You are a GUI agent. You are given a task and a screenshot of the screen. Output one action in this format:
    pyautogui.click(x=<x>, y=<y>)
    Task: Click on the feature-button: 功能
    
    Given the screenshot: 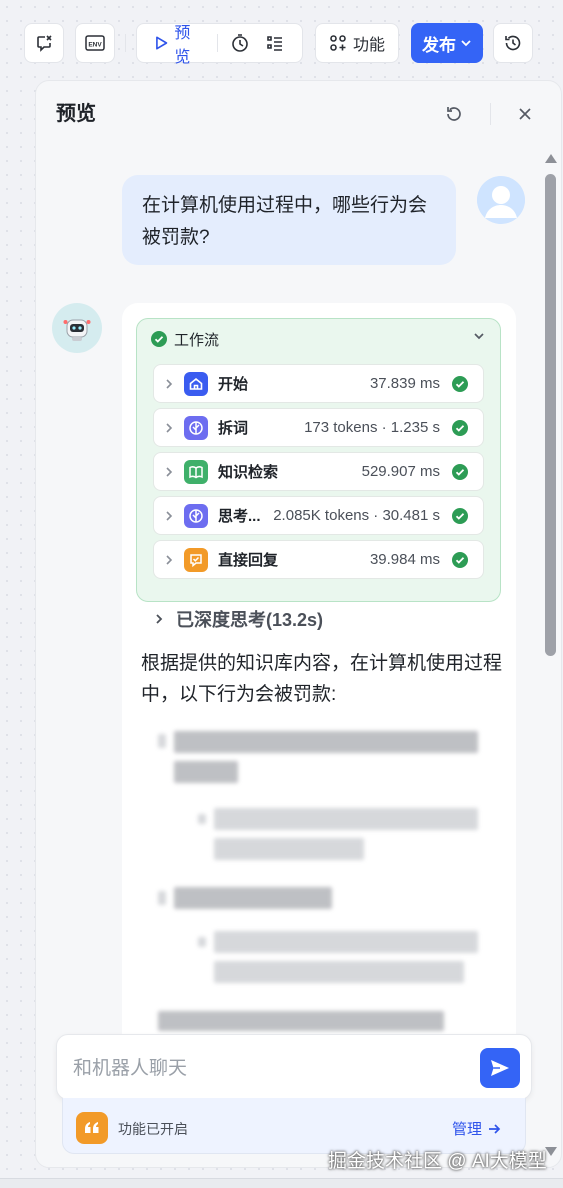 What is the action you would take?
    pyautogui.click(x=357, y=43)
    